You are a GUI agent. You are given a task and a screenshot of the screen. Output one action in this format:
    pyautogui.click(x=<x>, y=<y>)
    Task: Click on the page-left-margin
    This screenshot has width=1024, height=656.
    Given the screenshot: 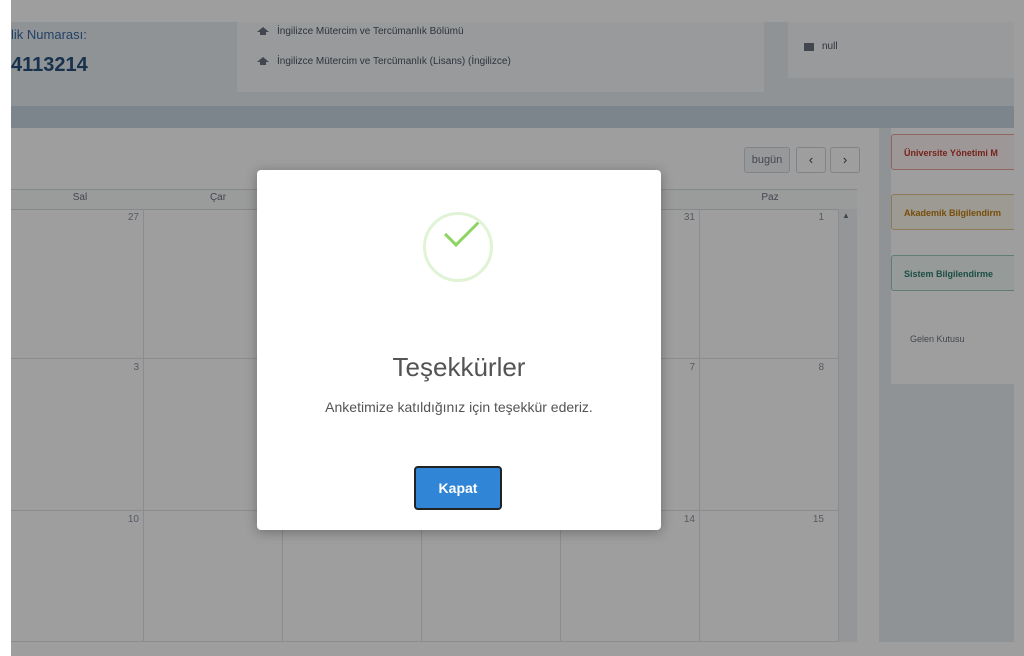 What is the action you would take?
    pyautogui.click(x=5, y=328)
    